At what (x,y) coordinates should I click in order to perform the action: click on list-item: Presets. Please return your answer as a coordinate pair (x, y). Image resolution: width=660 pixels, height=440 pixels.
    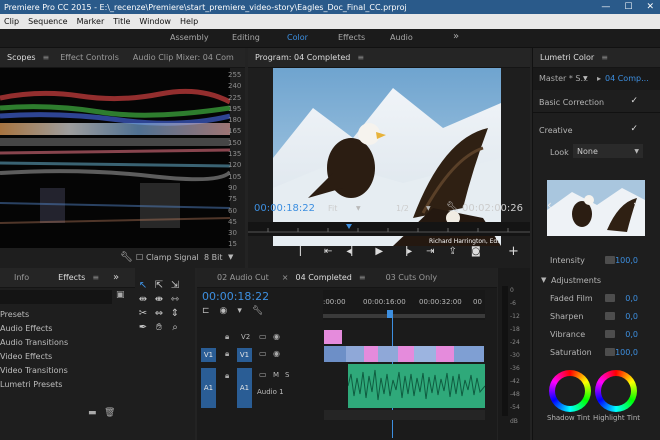
    Looking at the image, I should click on (14, 314).